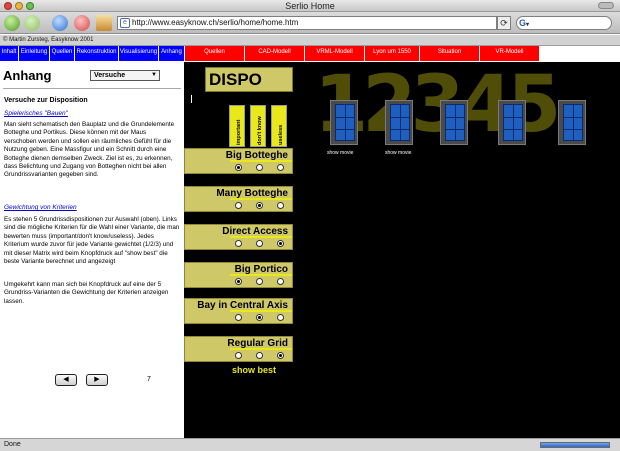 Image resolution: width=620 pixels, height=451 pixels. I want to click on topic-select: Versuche ▼, so click(125, 75).